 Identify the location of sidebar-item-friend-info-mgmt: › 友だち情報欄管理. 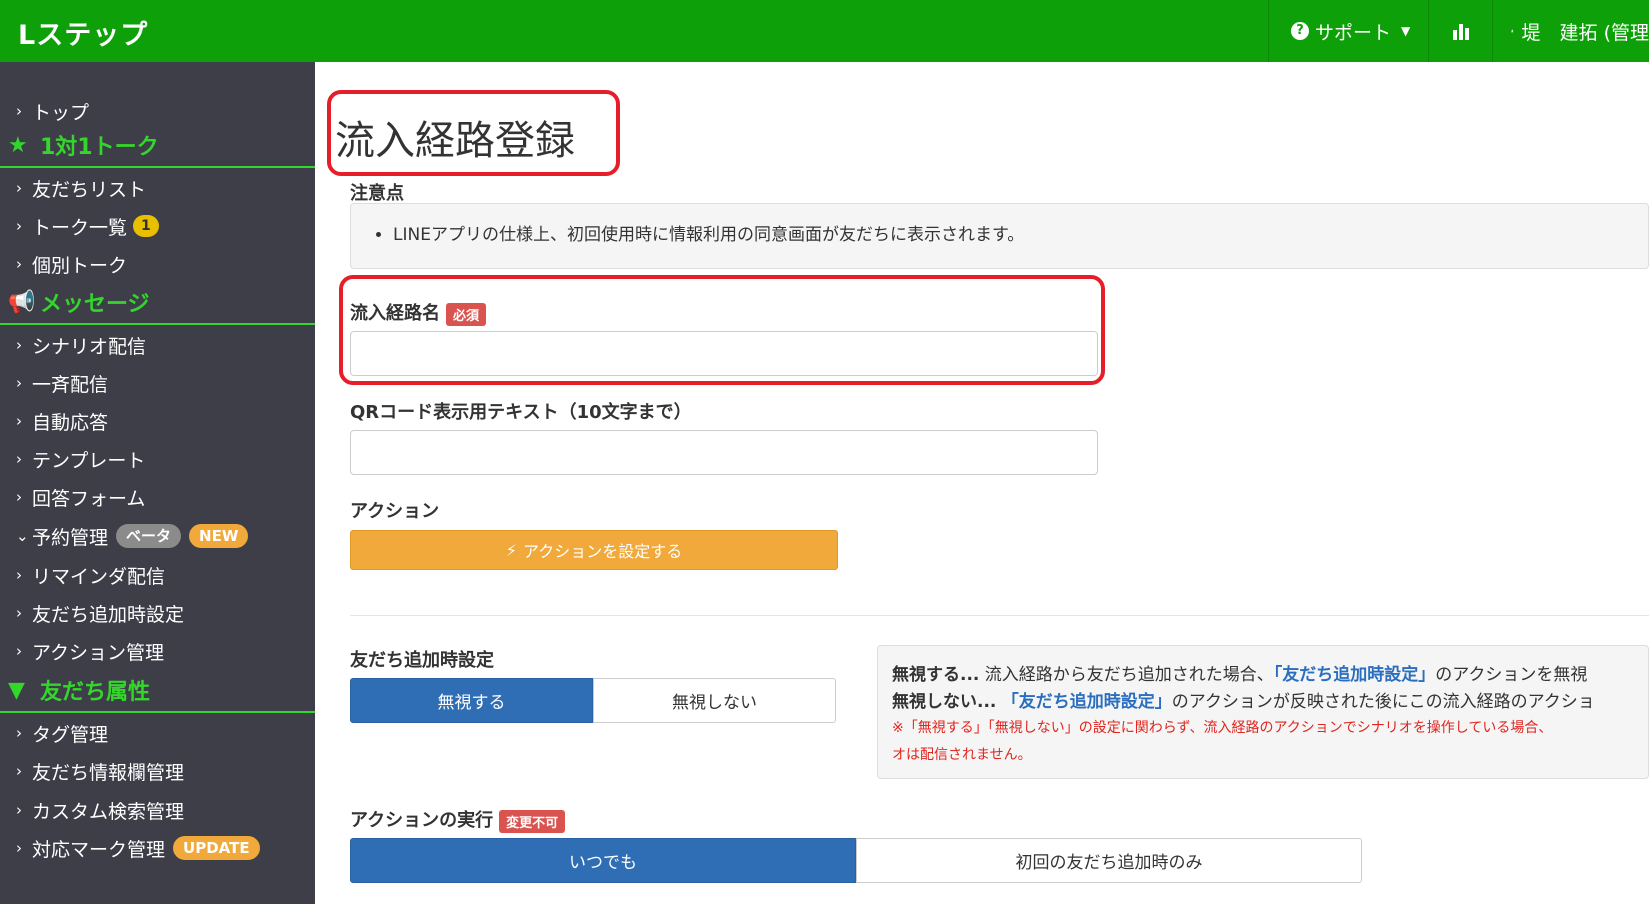
(100, 771).